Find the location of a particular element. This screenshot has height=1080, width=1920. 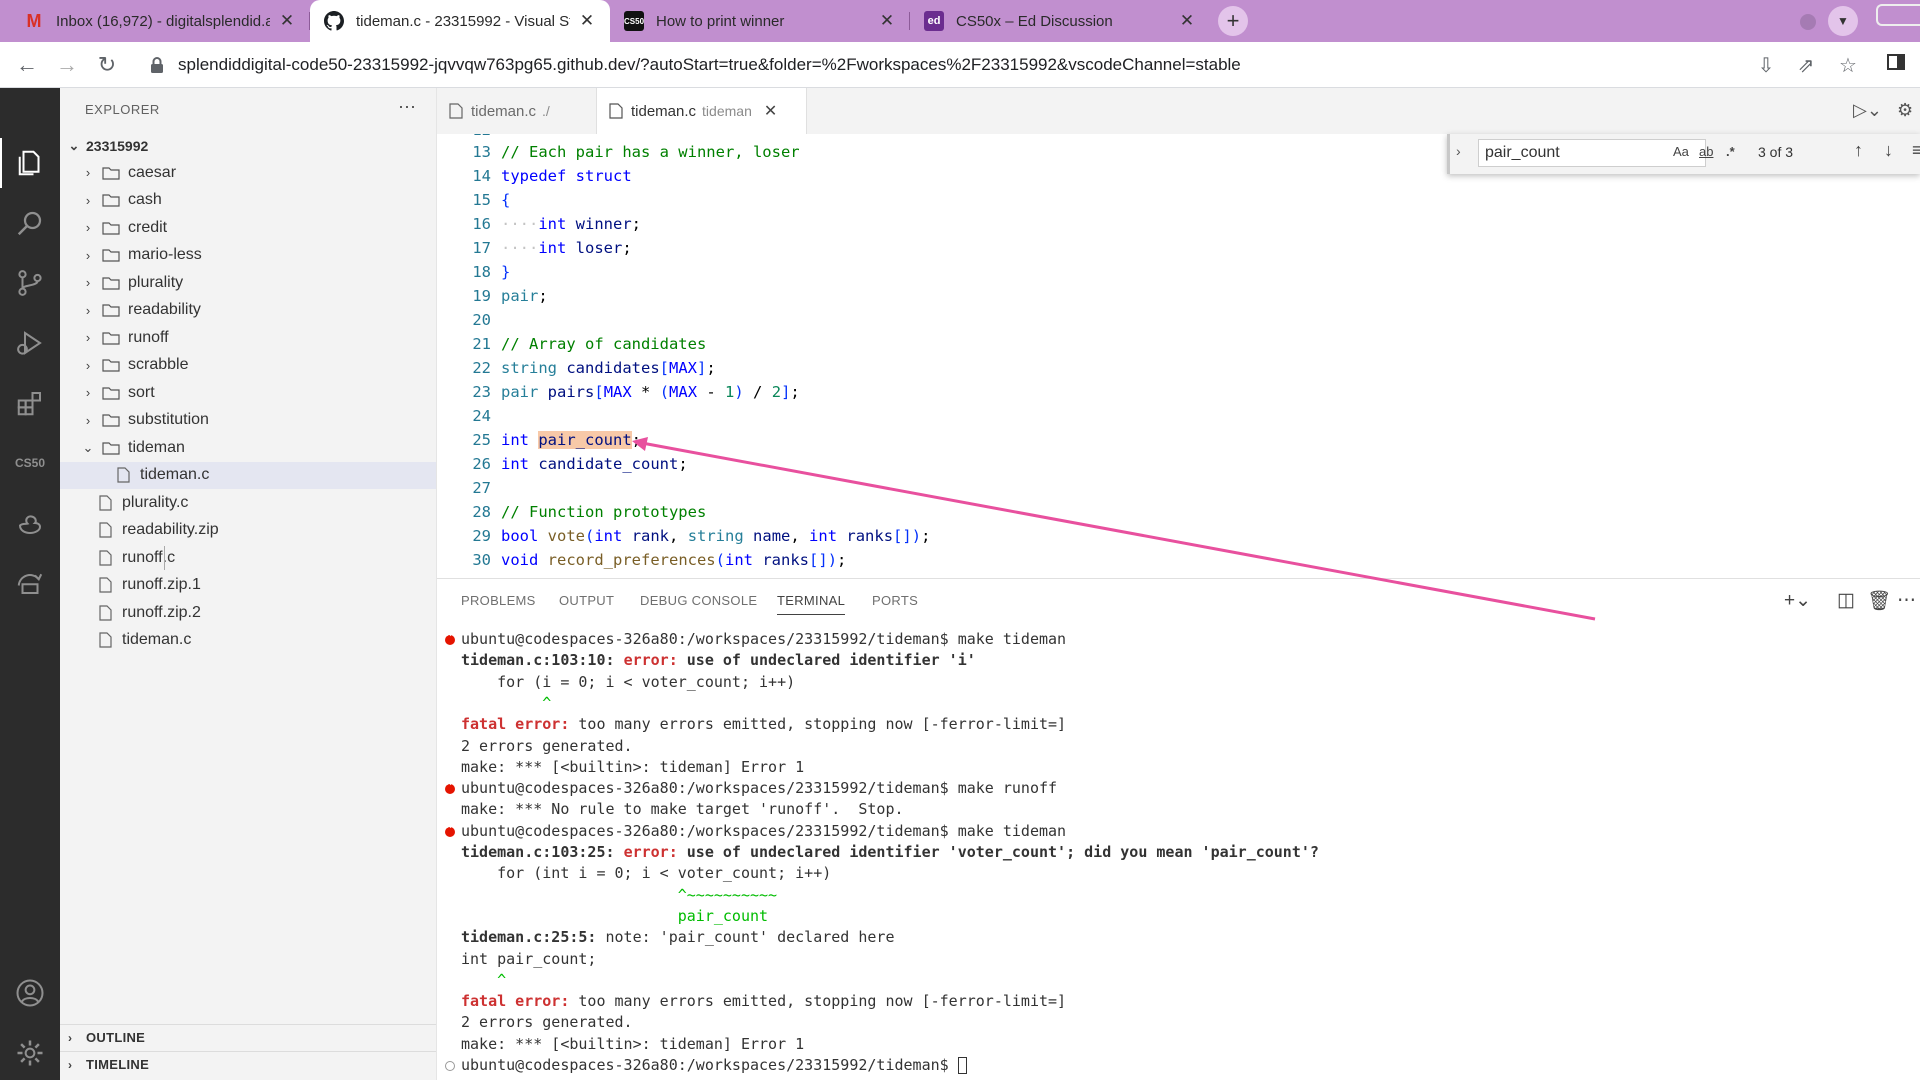

file-item: runoff.zip.1 is located at coordinates (248, 585).